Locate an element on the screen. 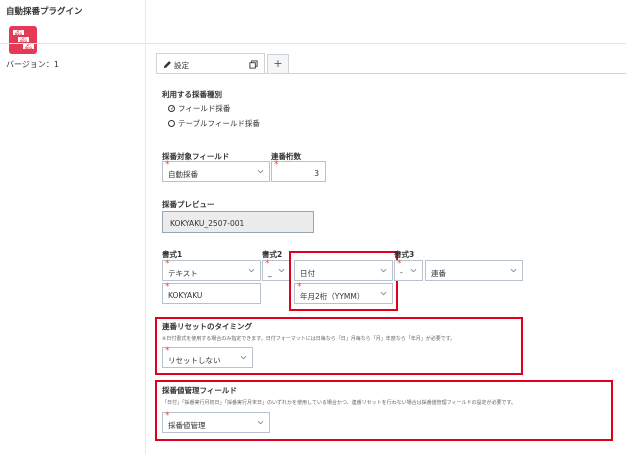  preview-box: KOKYAKU_2507-001 is located at coordinates (238, 222).